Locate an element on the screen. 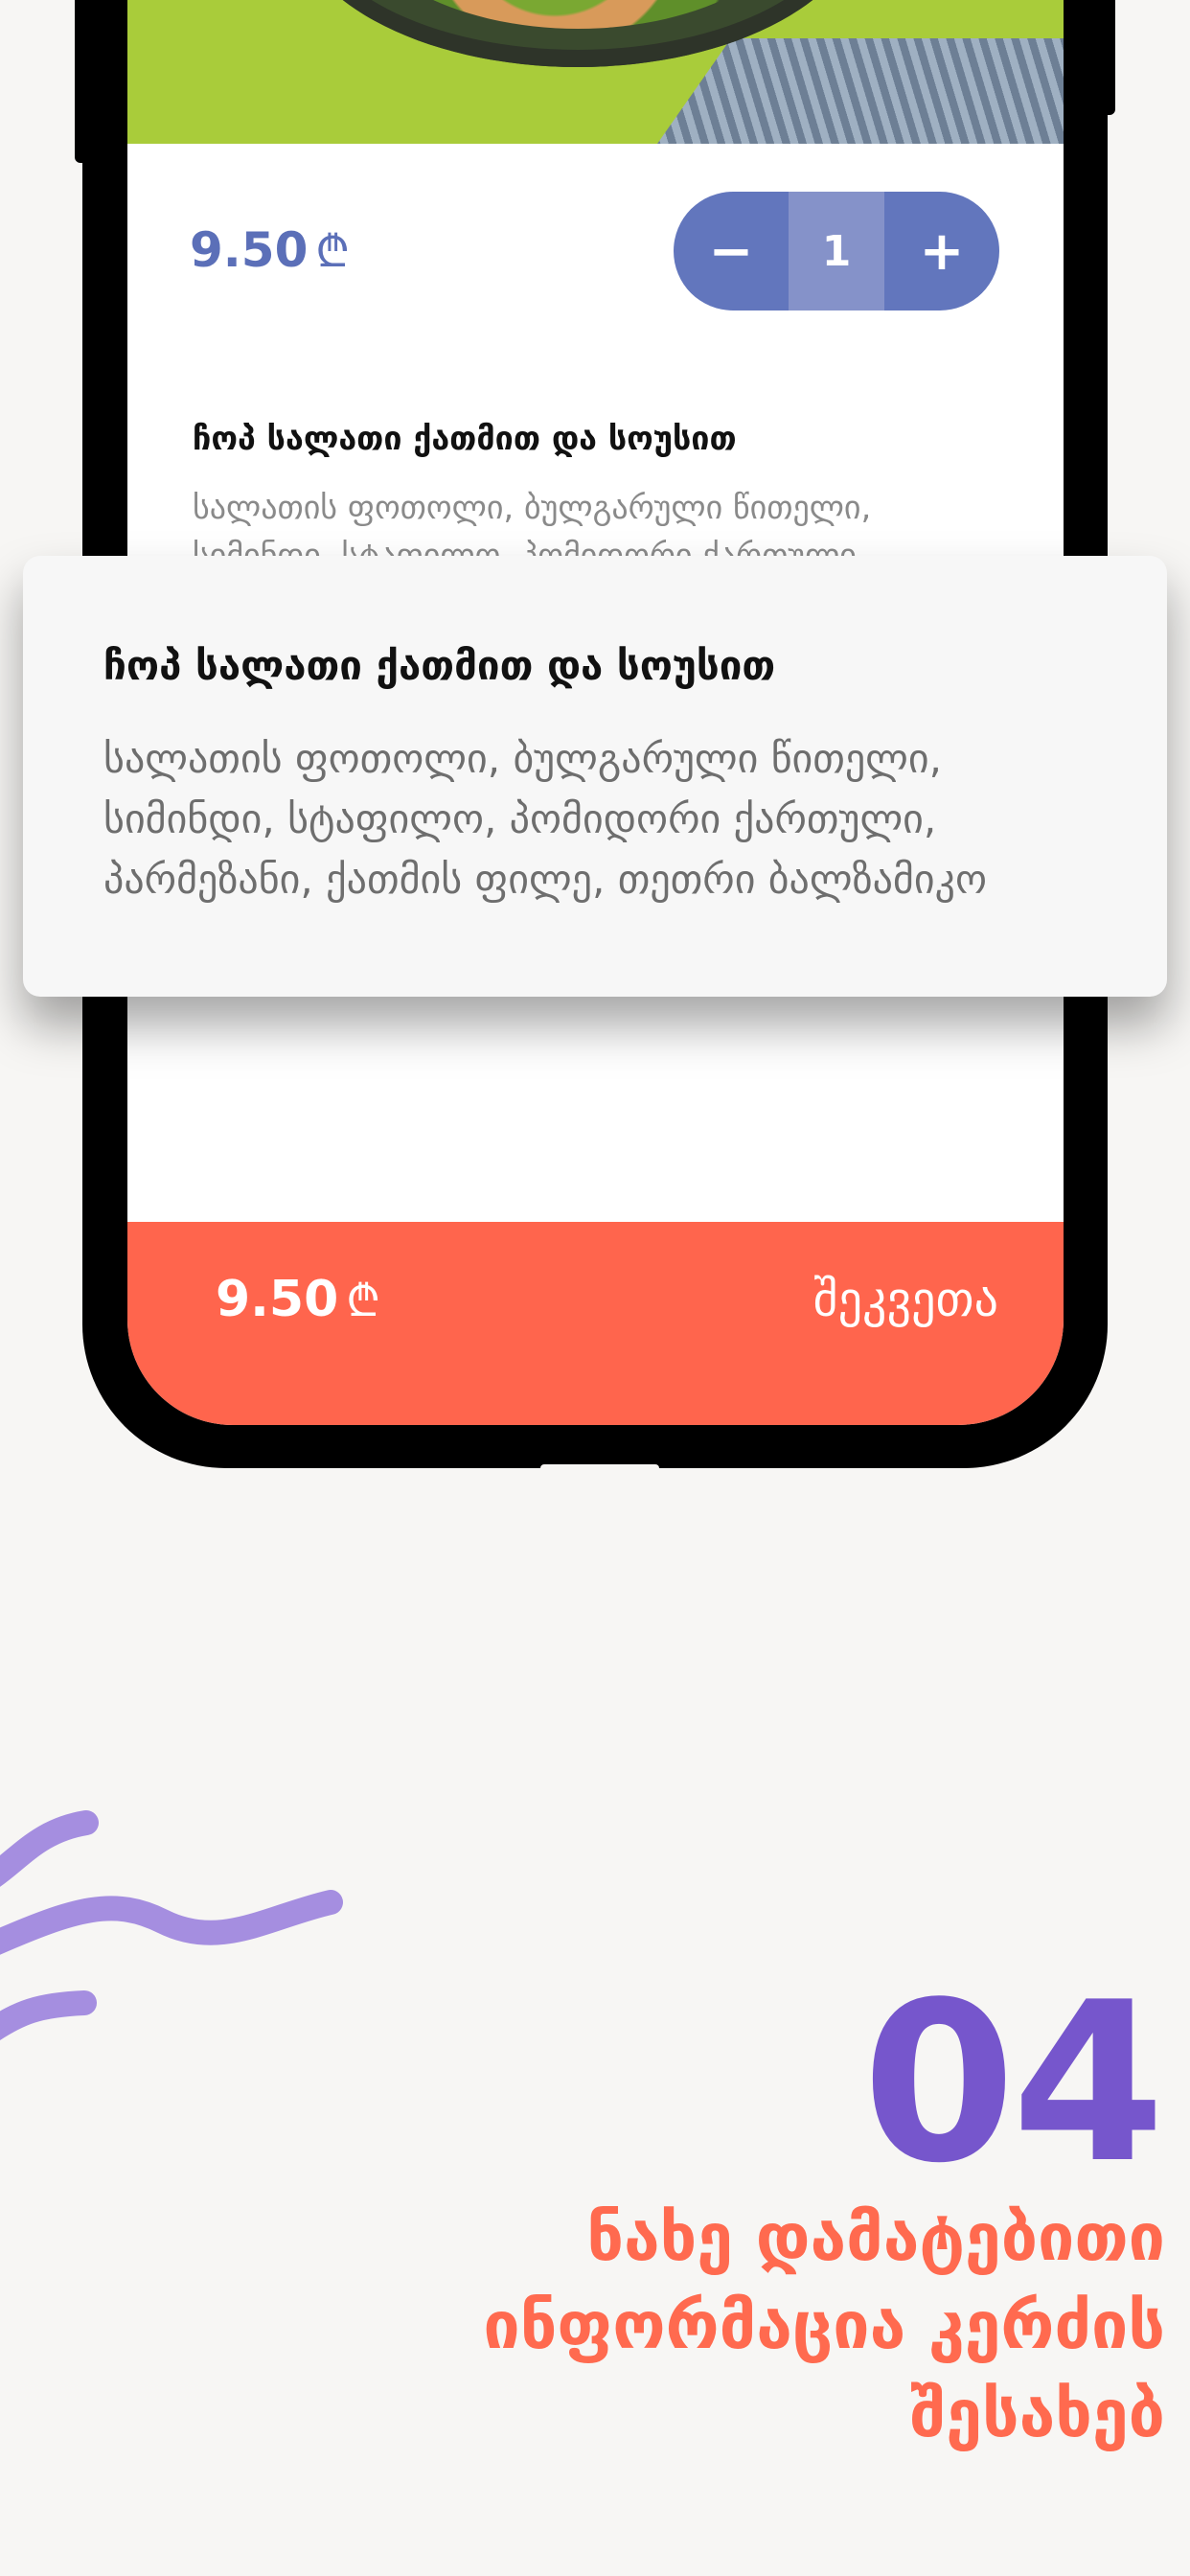 The image size is (1190, 2576). dish-photo is located at coordinates (595, 72).